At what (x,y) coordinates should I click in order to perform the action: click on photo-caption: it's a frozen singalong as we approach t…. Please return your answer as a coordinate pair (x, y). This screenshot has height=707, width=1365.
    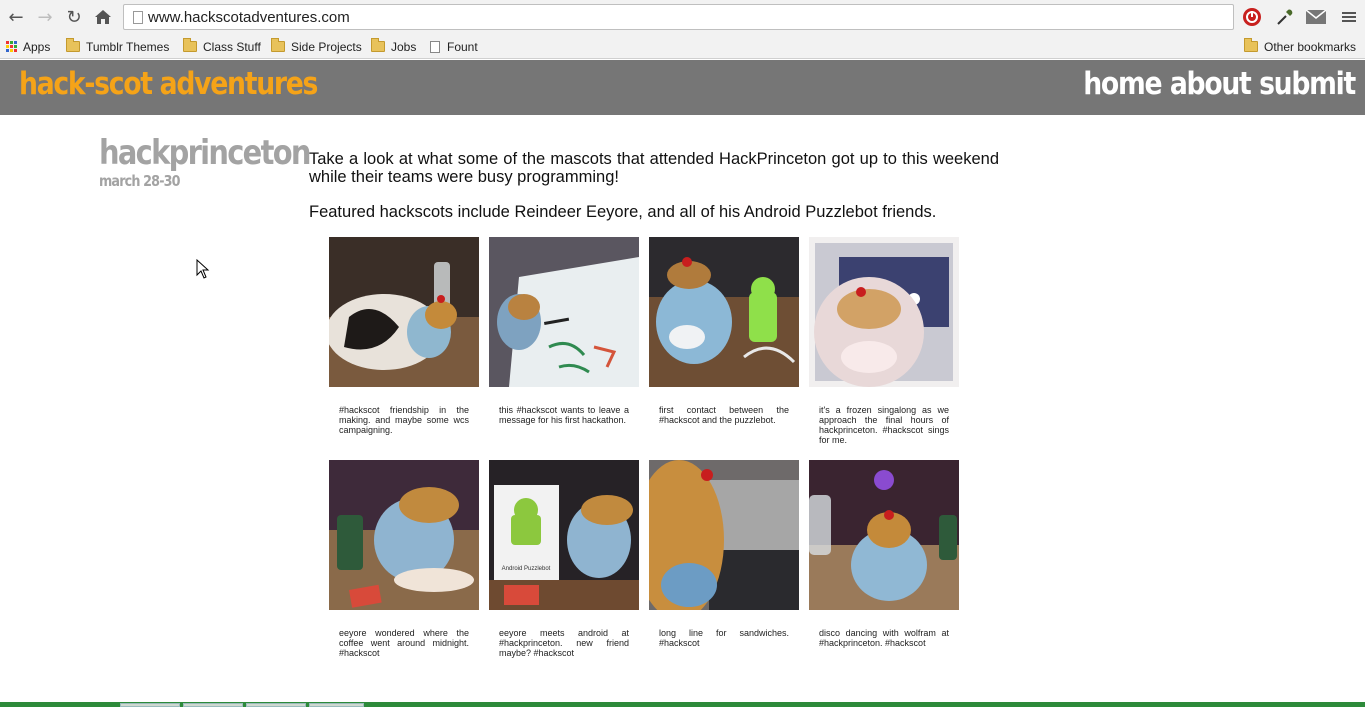
    Looking at the image, I should click on (884, 425).